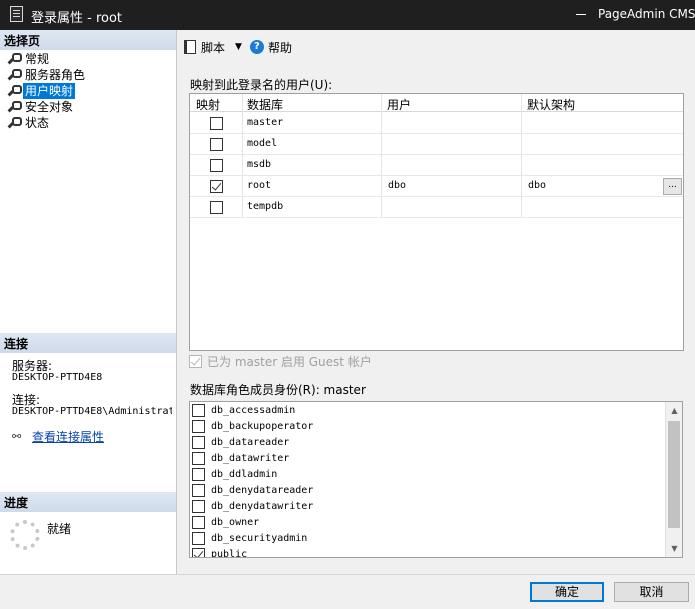 Image resolution: width=695 pixels, height=609 pixels. Describe the element at coordinates (265, 122) in the screenshot. I see `database-cell: master` at that location.